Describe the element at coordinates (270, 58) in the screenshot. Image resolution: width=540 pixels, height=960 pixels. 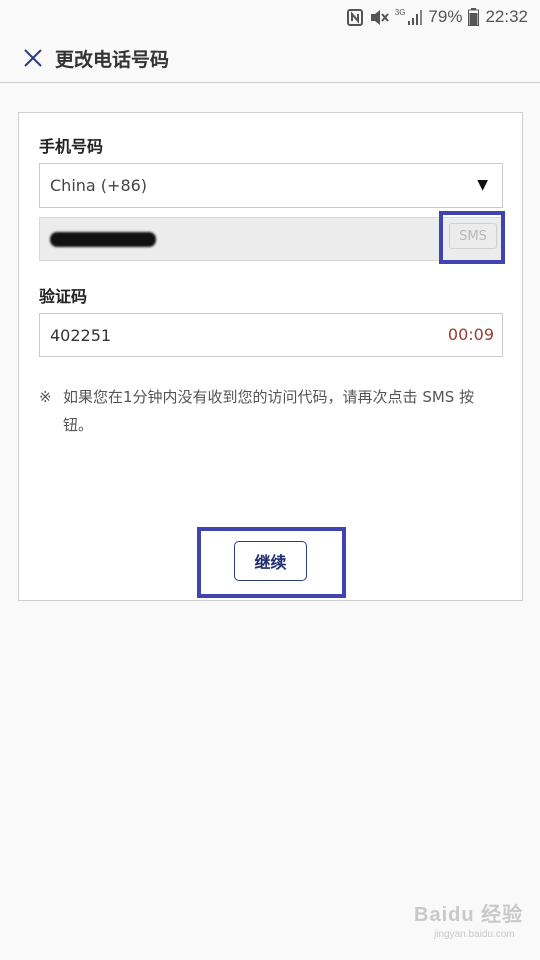
I see `app-header: 更改电话号码` at that location.